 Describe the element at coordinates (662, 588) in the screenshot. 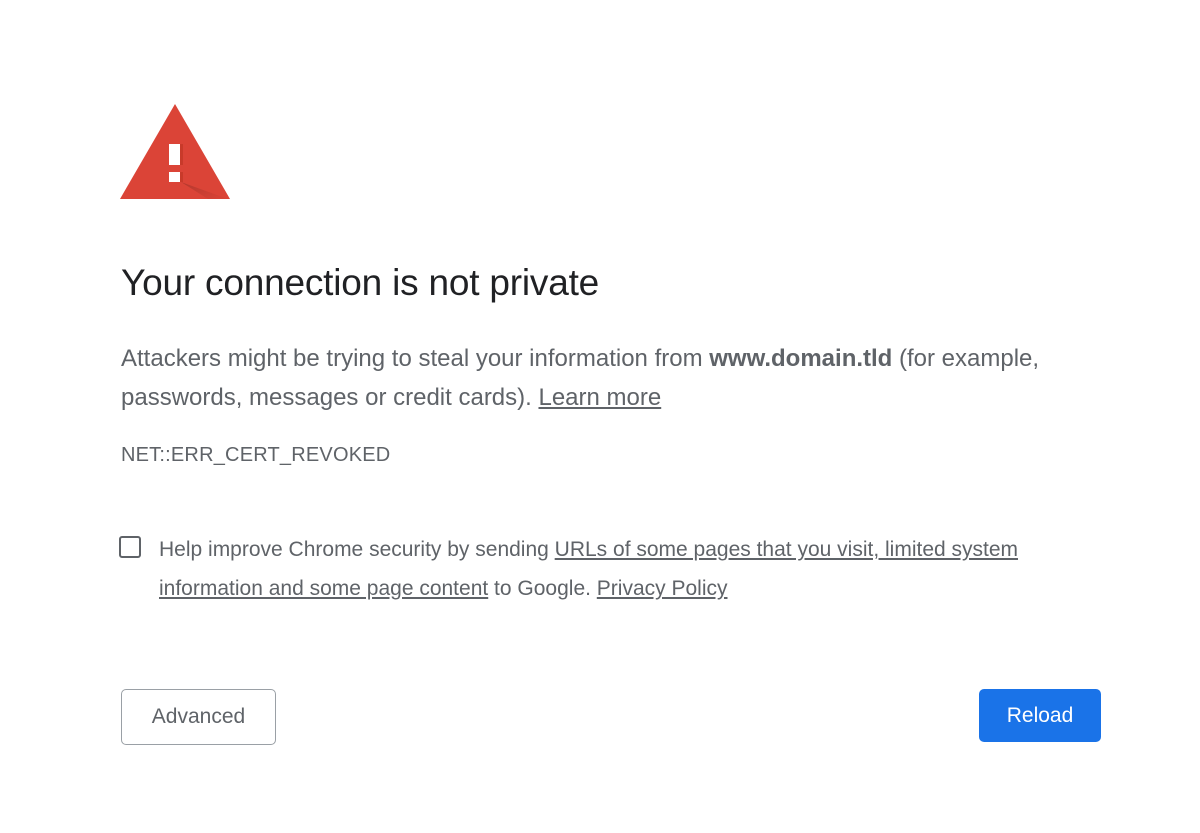

I see `privacy-policy-link: Privacy Policy` at that location.